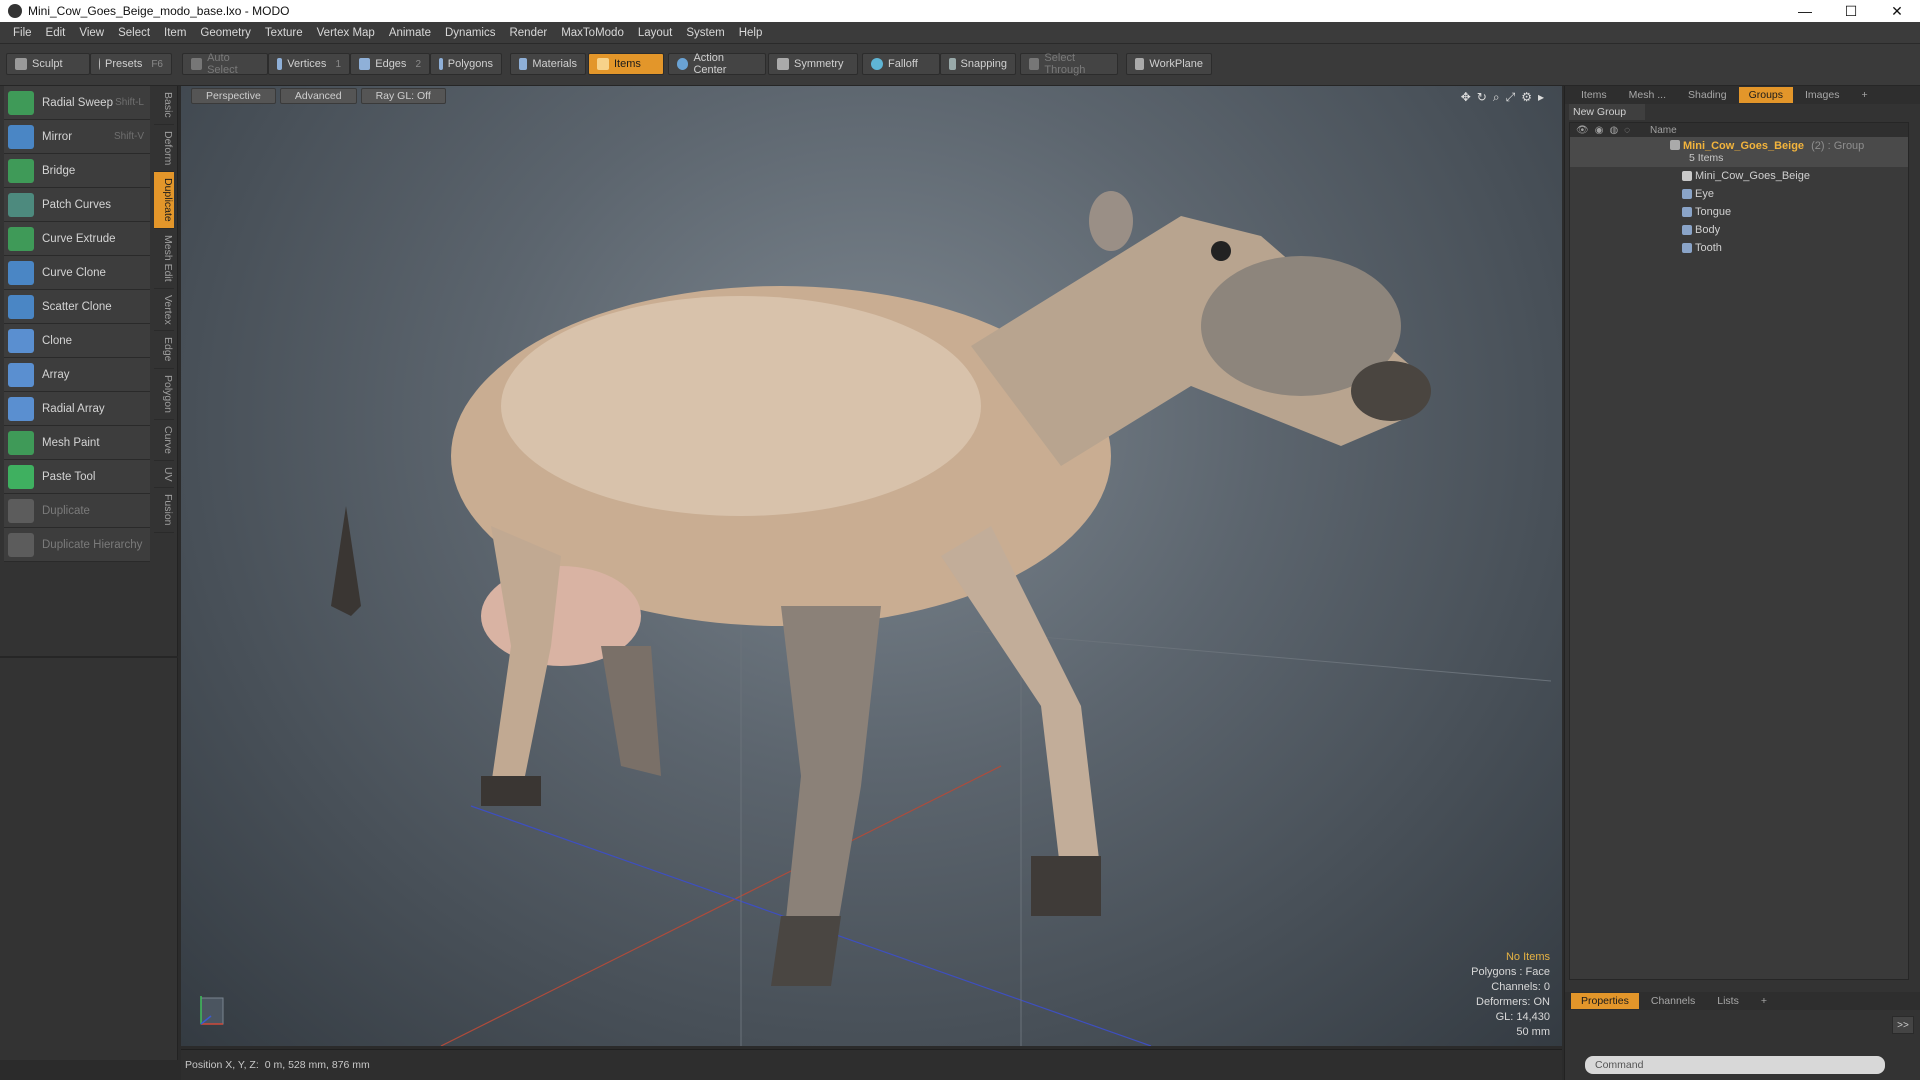  Describe the element at coordinates (1541, 97) in the screenshot. I see `viewport-menu-icon: ▸` at that location.